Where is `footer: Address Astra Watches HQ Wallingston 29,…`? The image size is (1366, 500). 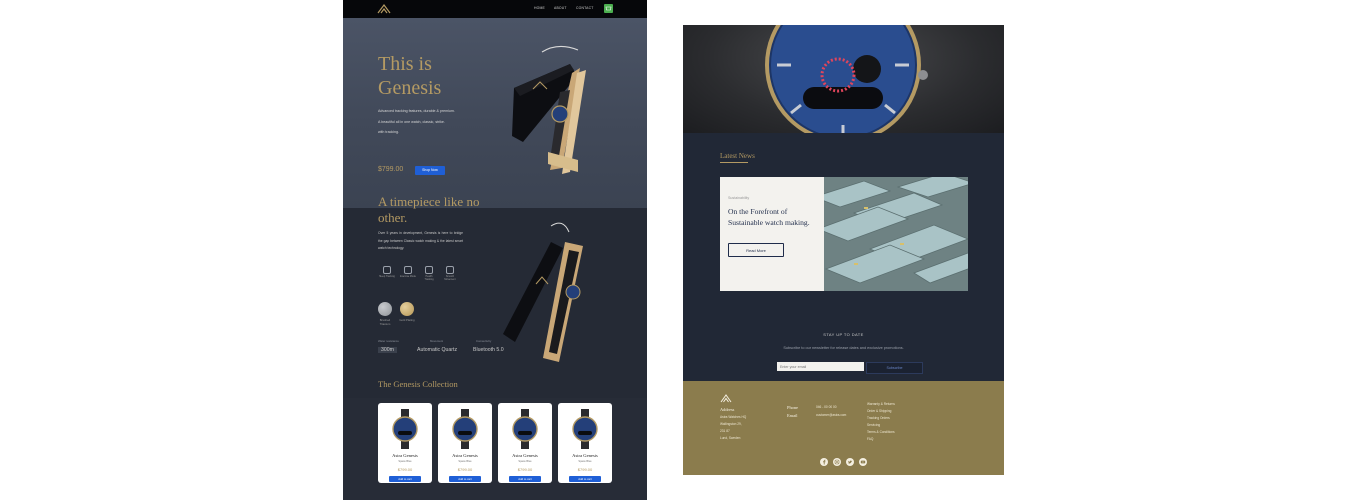
footer: Address Astra Watches HQ Wallingston 29,… is located at coordinates (843, 428).